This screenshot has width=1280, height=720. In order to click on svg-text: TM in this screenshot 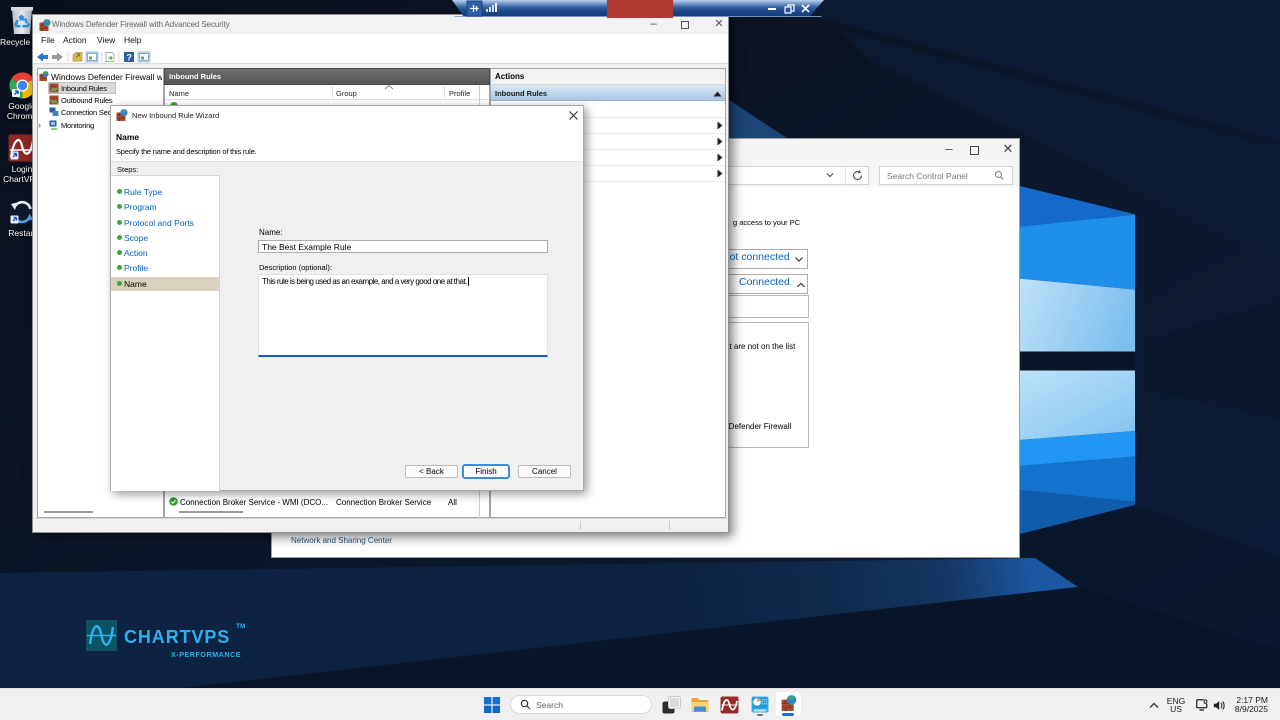, I will do `click(240, 626)`.